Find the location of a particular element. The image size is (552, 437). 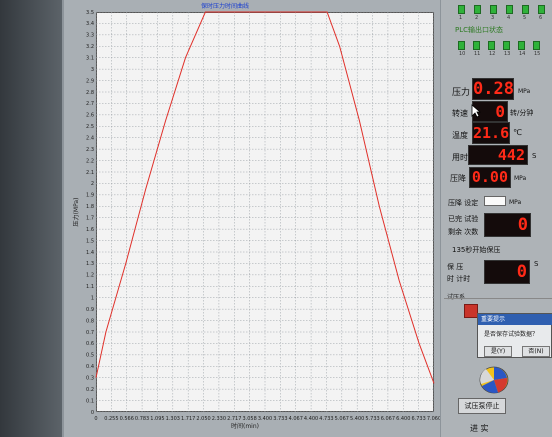

x-tick-label: 6.067 is located at coordinates (388, 419).